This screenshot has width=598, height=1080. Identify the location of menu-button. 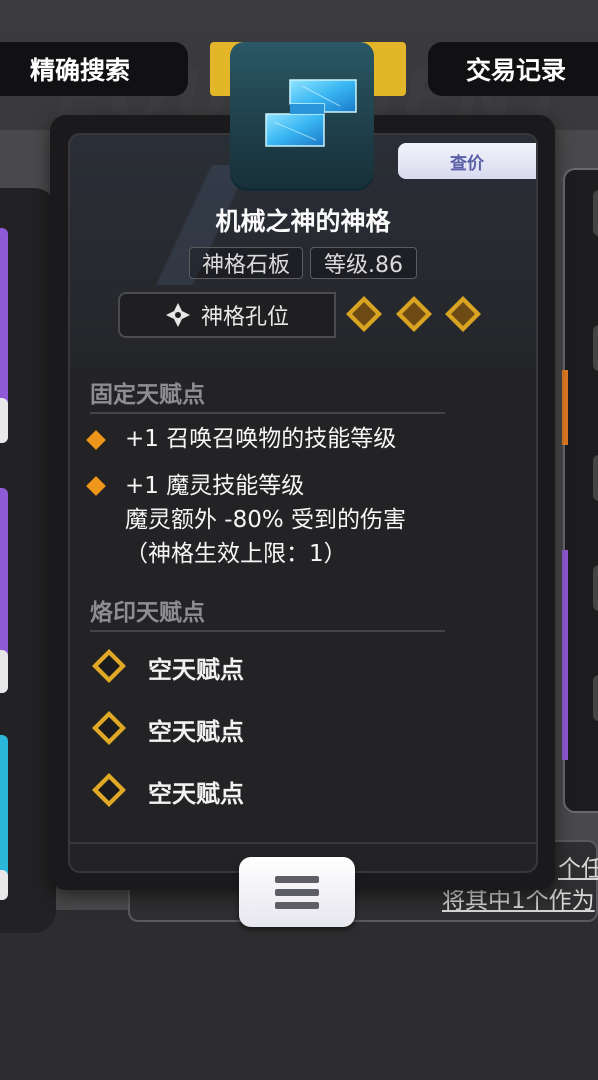
(297, 892).